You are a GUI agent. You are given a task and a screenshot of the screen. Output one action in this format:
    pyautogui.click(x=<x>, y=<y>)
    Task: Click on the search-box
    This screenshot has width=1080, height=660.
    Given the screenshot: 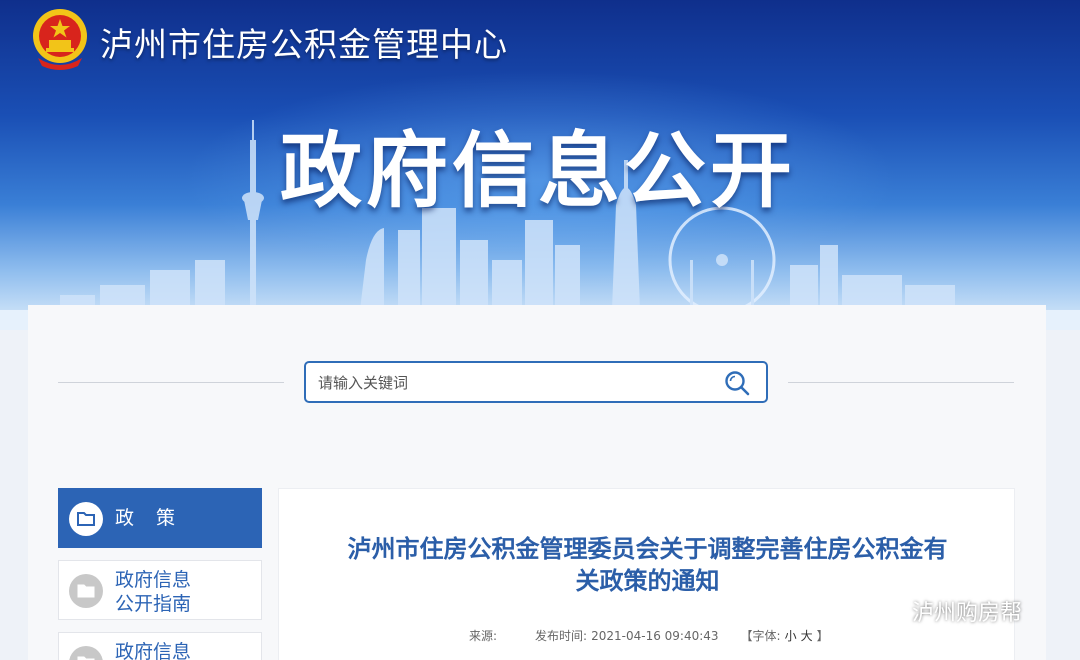 What is the action you would take?
    pyautogui.click(x=536, y=382)
    